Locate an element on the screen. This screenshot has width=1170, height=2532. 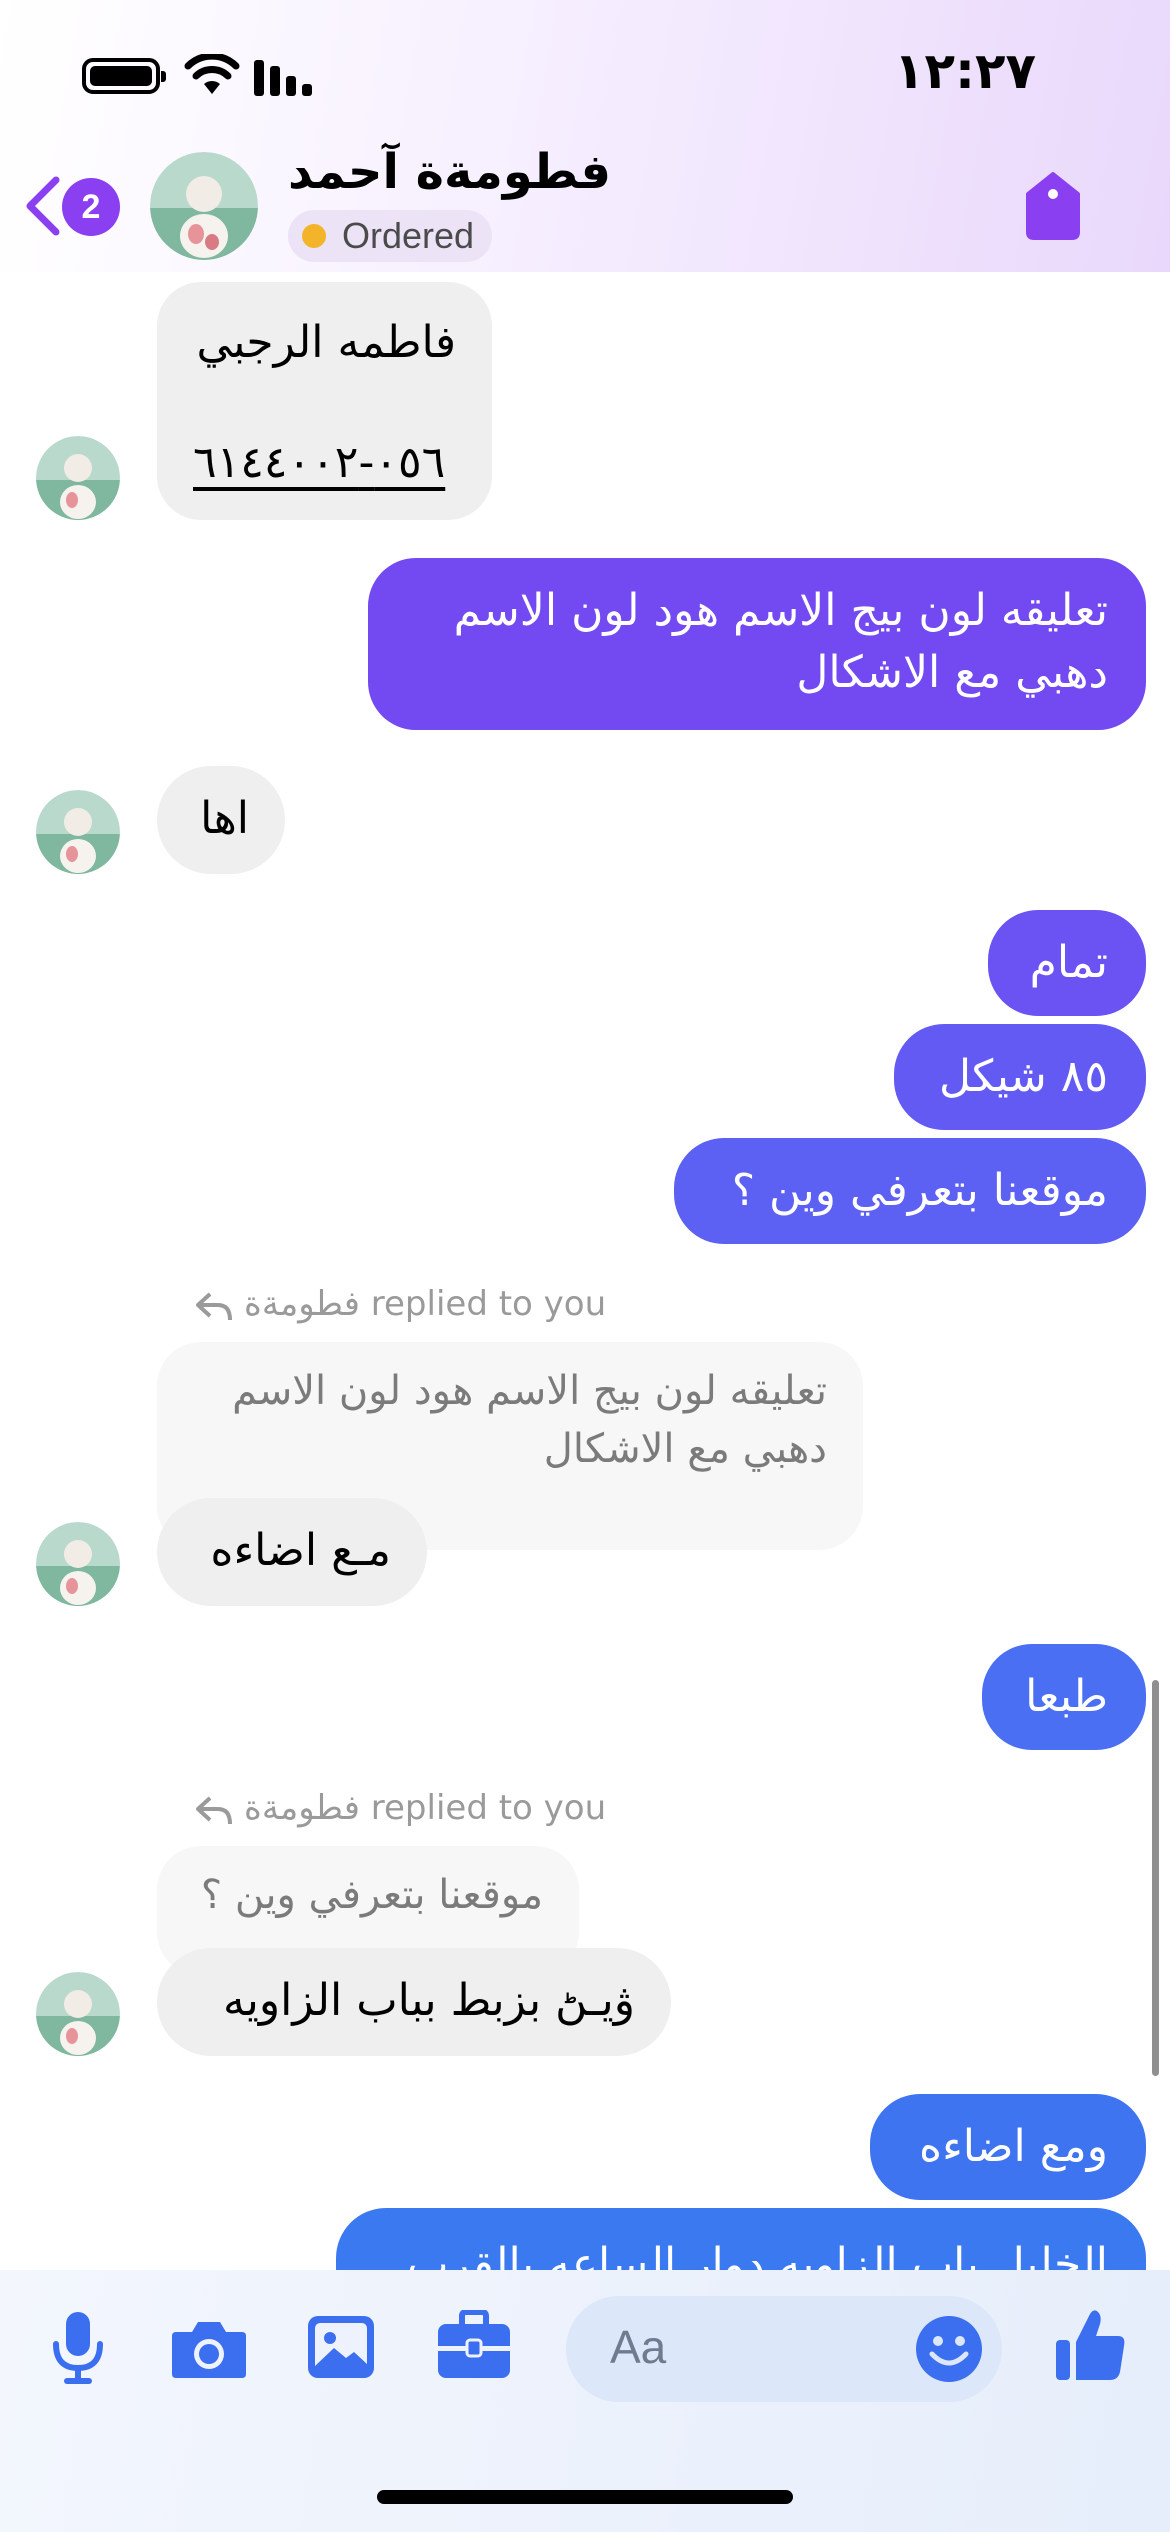
battery-icon is located at coordinates (124, 76).